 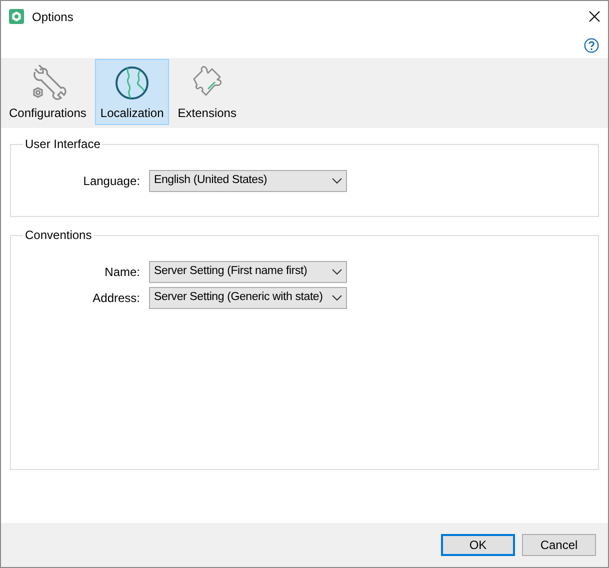 What do you see at coordinates (132, 83) in the screenshot?
I see `globe-icon` at bounding box center [132, 83].